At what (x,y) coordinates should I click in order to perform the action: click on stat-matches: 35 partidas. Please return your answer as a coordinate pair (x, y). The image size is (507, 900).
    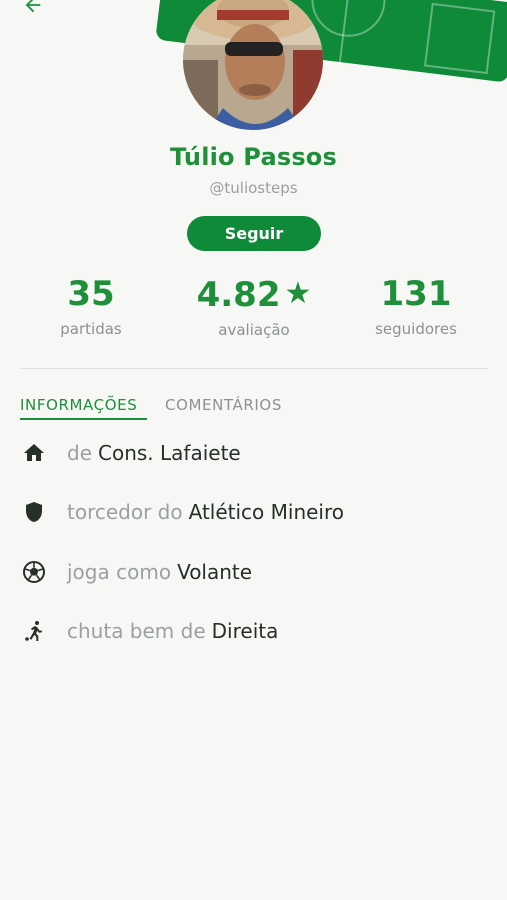
    Looking at the image, I should click on (91, 305).